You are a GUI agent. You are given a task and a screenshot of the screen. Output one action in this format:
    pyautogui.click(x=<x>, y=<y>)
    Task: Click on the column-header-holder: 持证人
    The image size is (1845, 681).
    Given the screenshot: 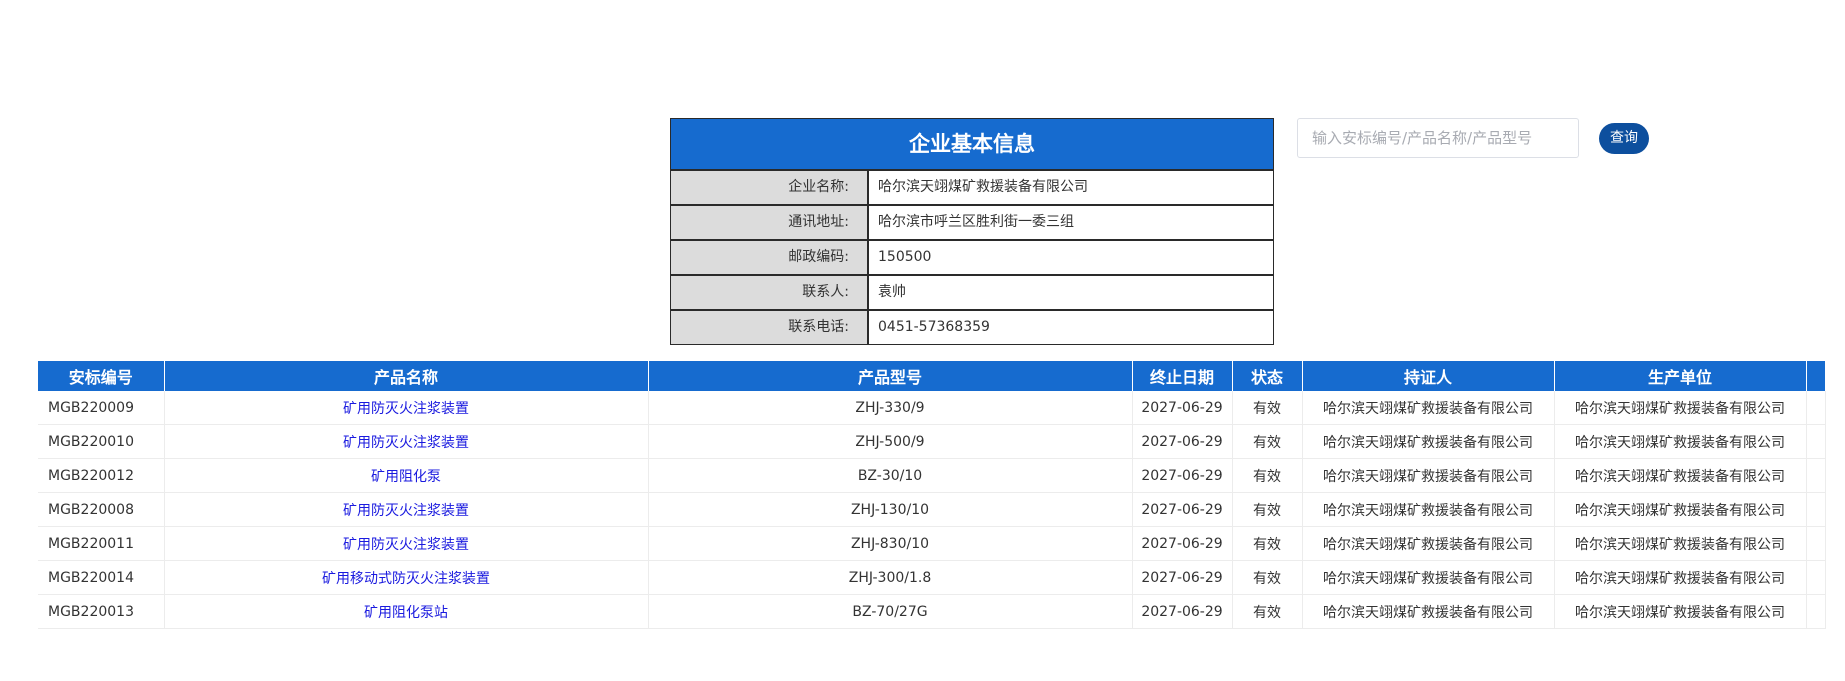 What is the action you would take?
    pyautogui.click(x=1428, y=376)
    